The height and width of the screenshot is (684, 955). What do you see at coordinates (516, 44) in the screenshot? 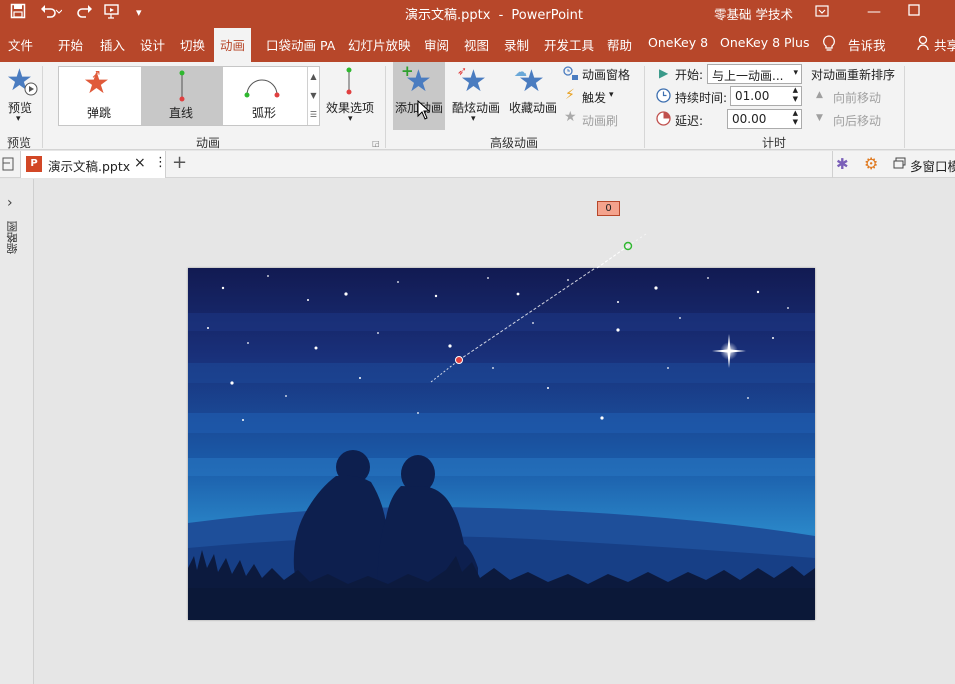
I see `tab-record: 录制` at bounding box center [516, 44].